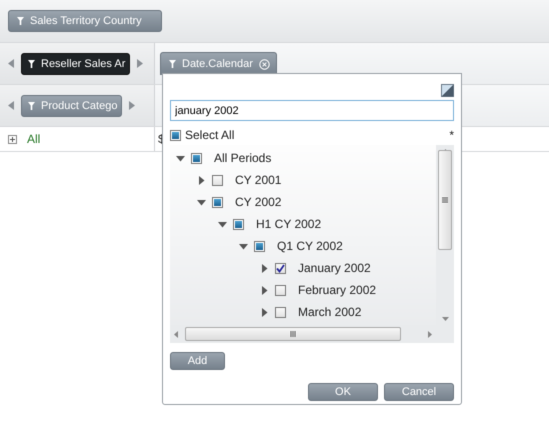 Image resolution: width=549 pixels, height=439 pixels. Describe the element at coordinates (430, 334) in the screenshot. I see `scroll-right-icon` at that location.